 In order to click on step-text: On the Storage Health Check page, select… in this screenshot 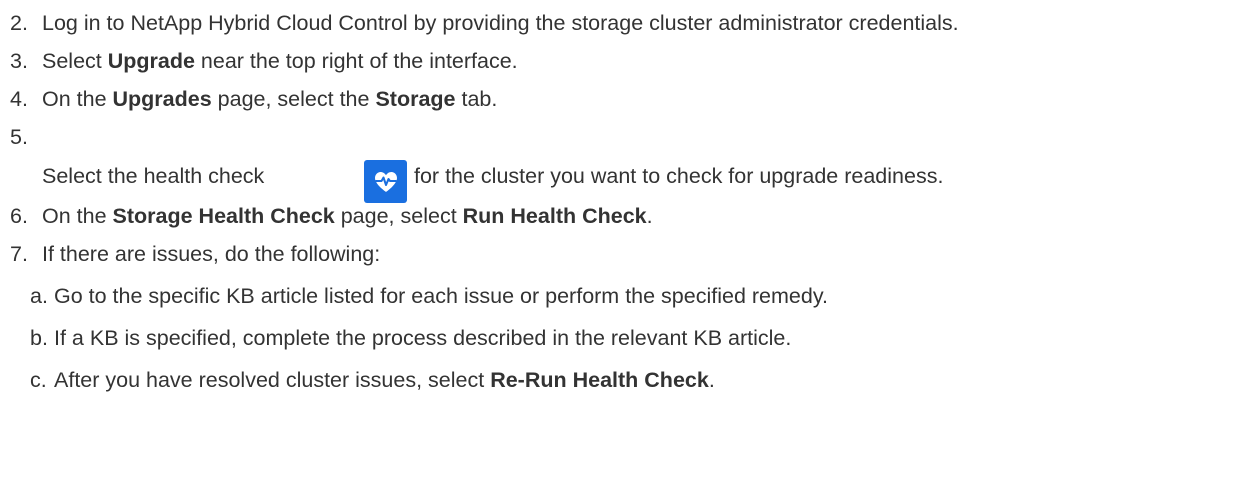, I will do `click(347, 216)`.